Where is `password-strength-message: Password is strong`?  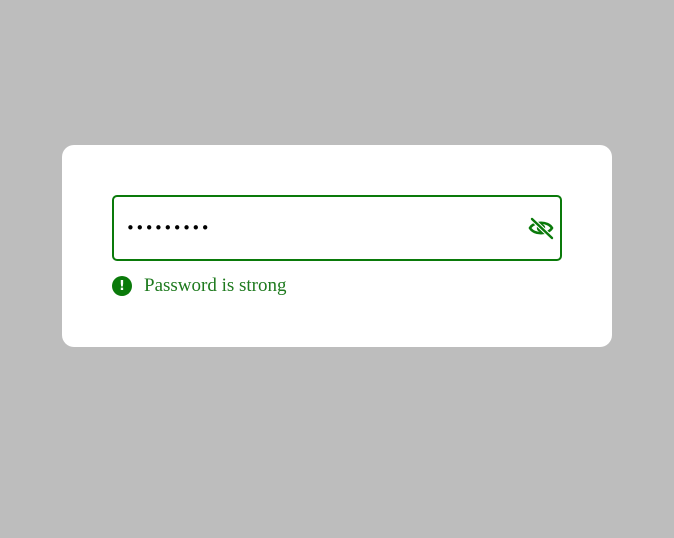 password-strength-message: Password is strong is located at coordinates (215, 285).